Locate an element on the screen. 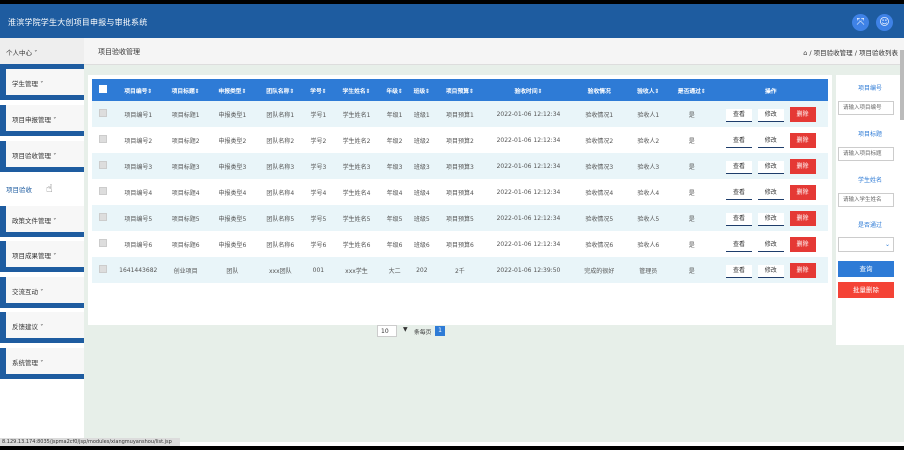 This screenshot has width=904, height=450. table-cell: 项目编号6 is located at coordinates (138, 244).